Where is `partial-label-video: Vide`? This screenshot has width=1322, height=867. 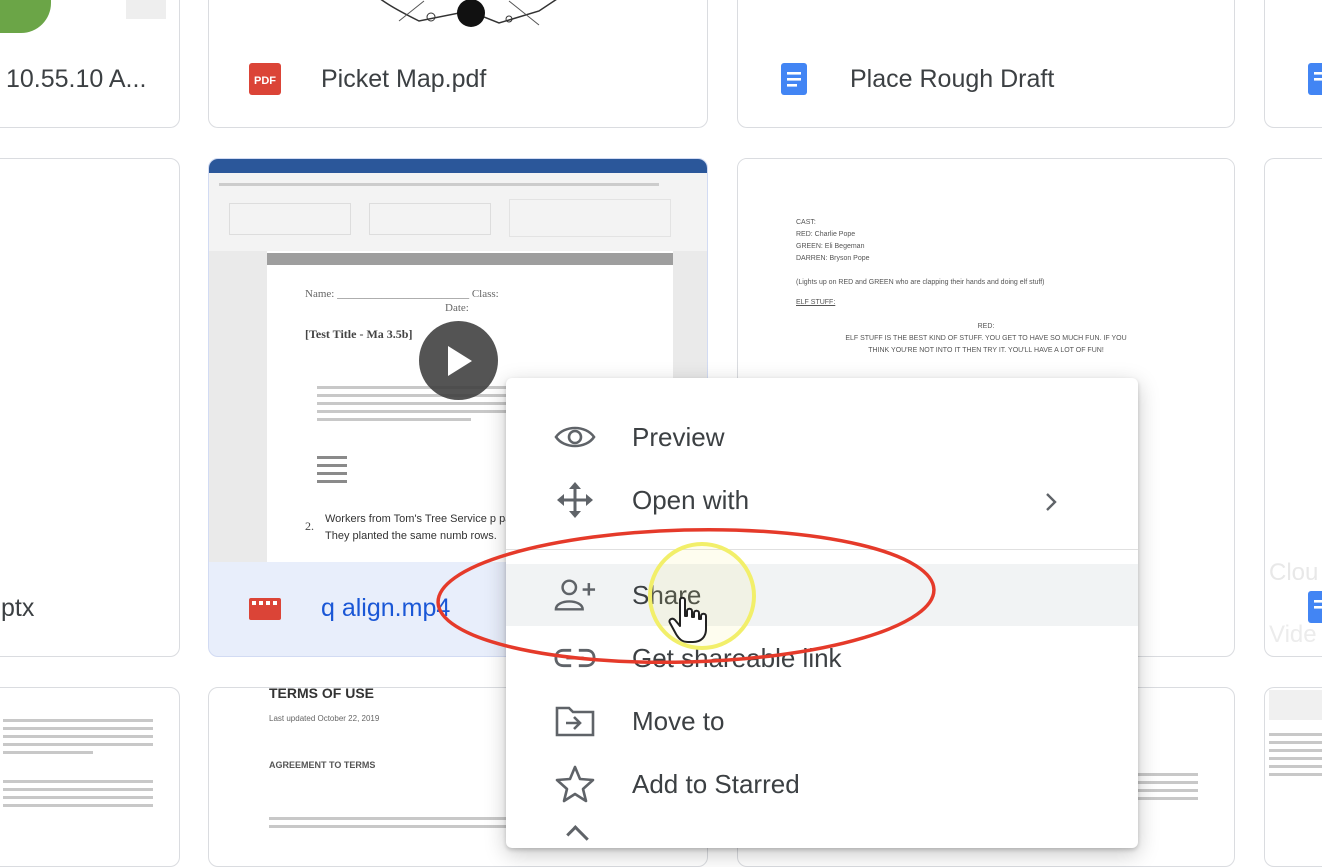
partial-label-video: Vide is located at coordinates (1293, 634).